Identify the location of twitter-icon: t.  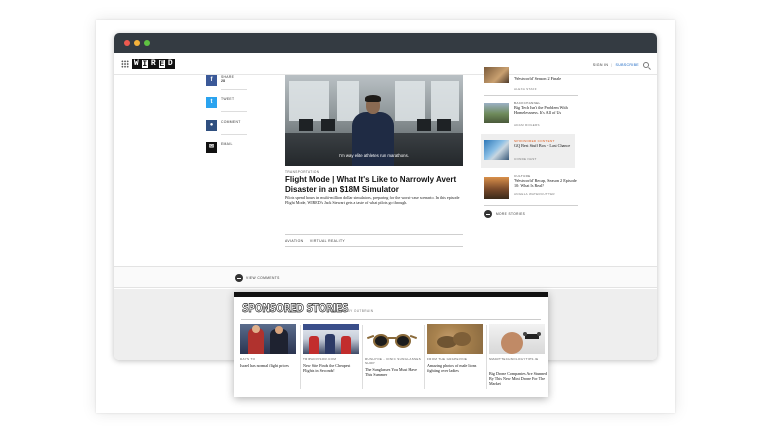
(211, 102).